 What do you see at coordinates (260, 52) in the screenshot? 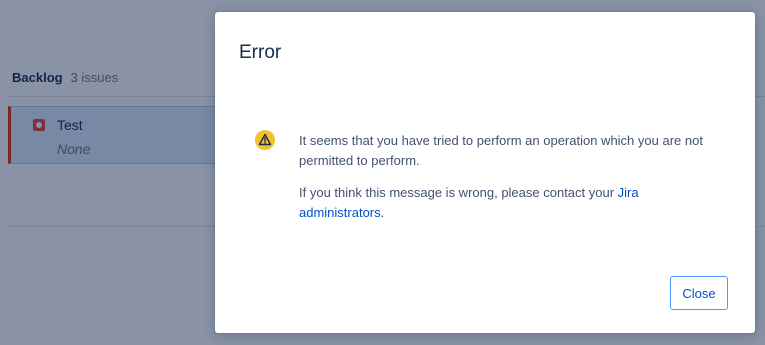
I see `dialog-title: Error` at bounding box center [260, 52].